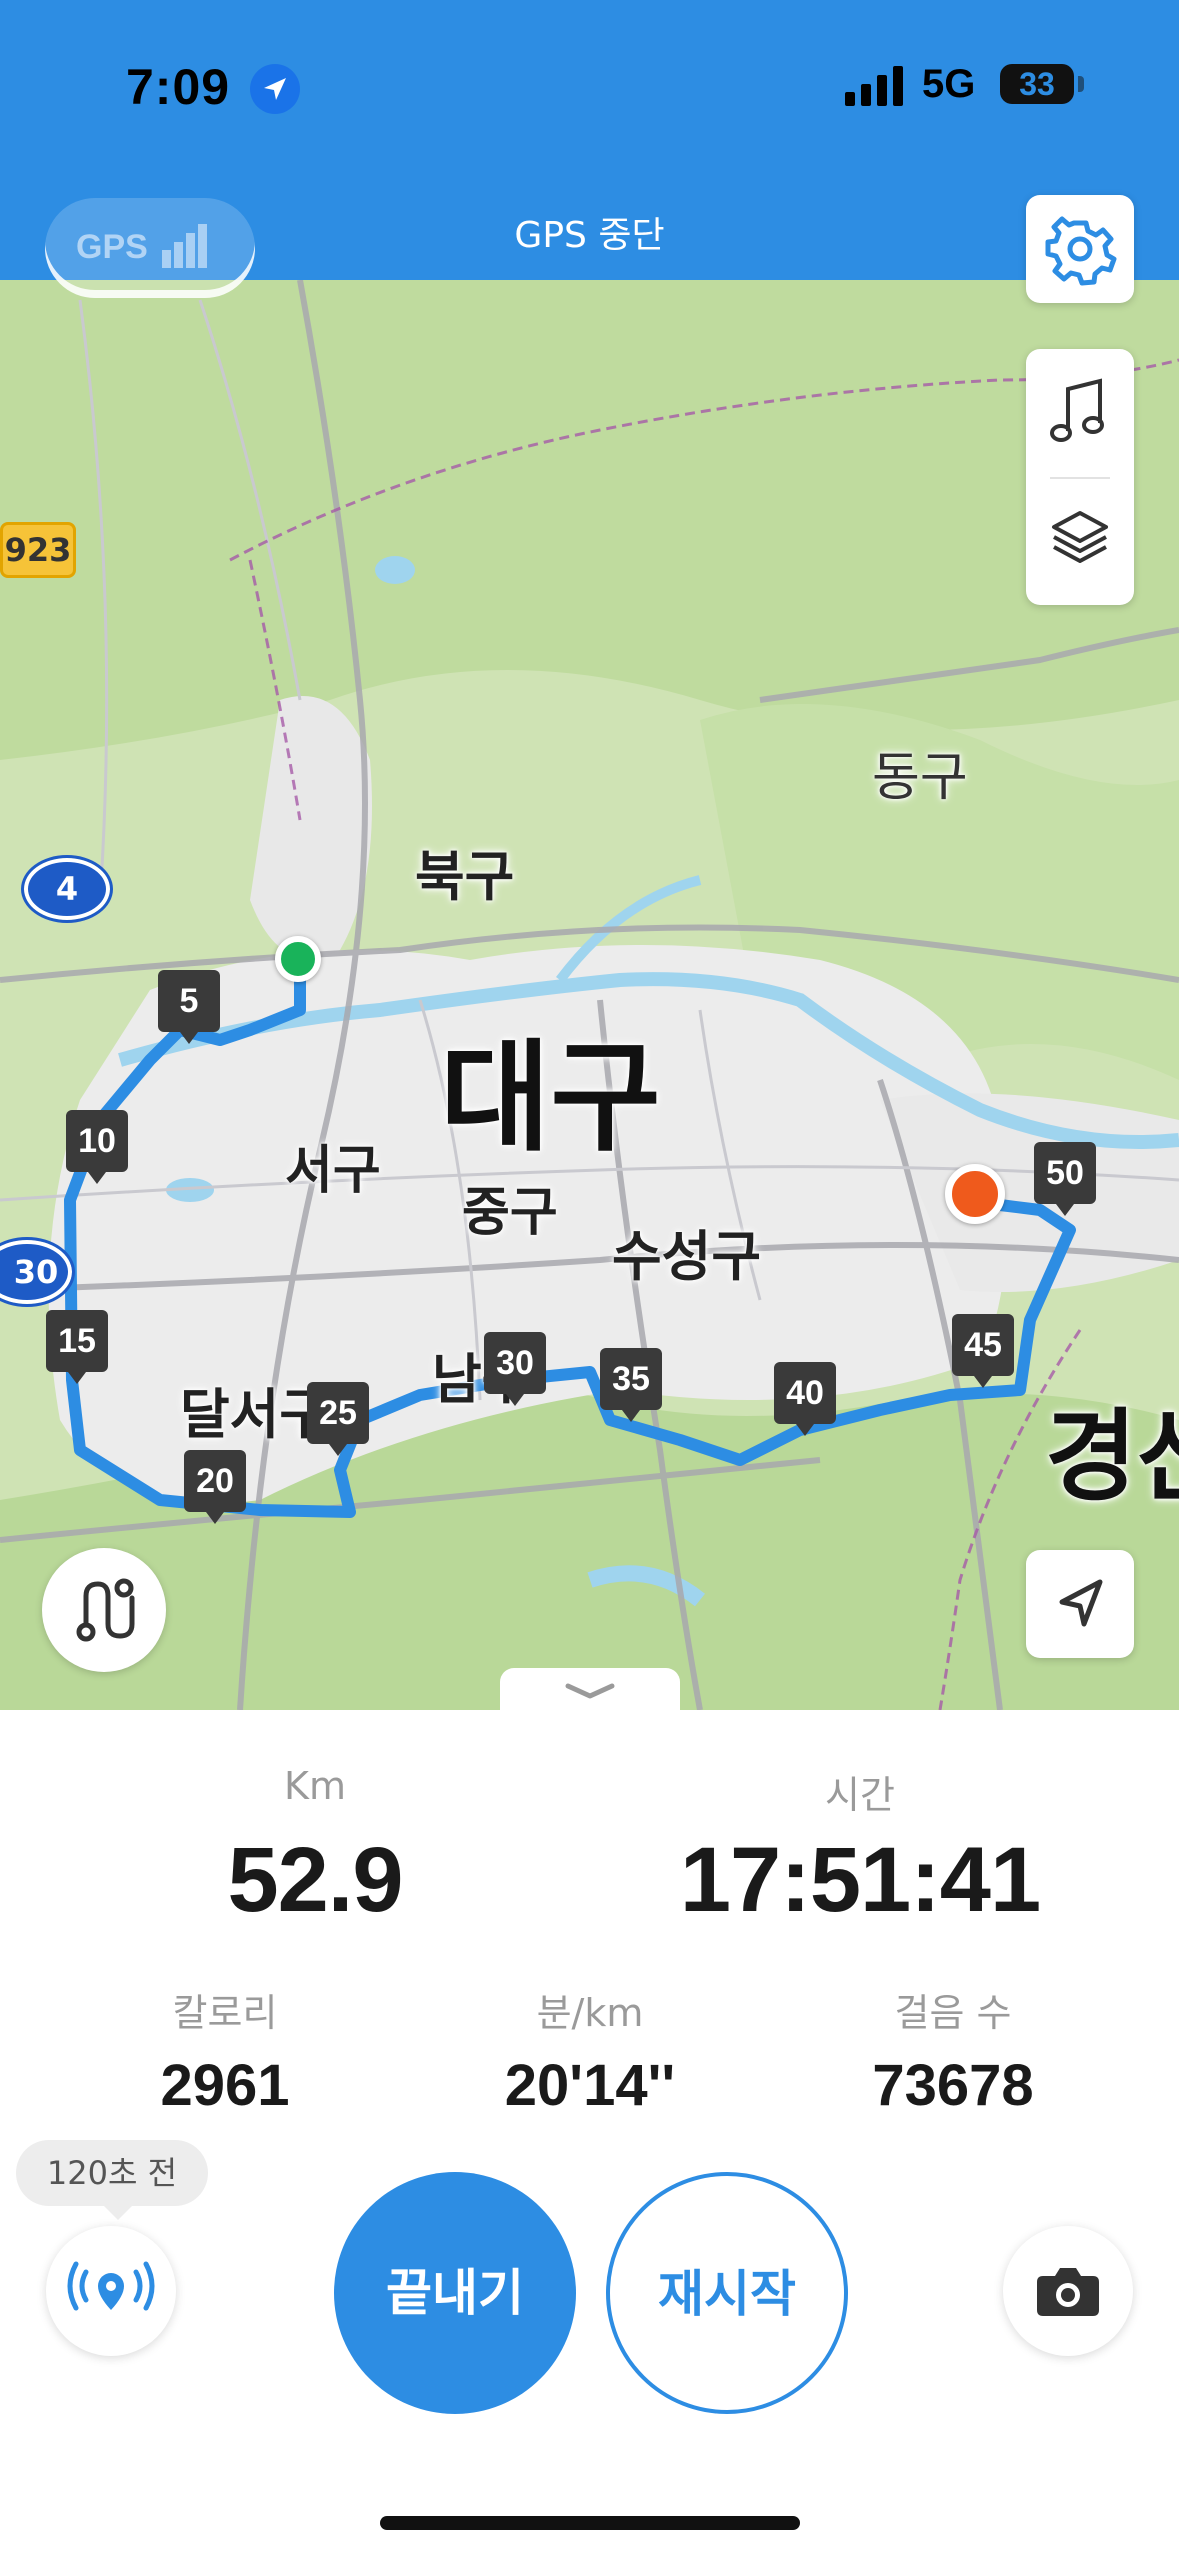 The height and width of the screenshot is (2556, 1179). I want to click on battery-icon: 33, so click(1037, 84).